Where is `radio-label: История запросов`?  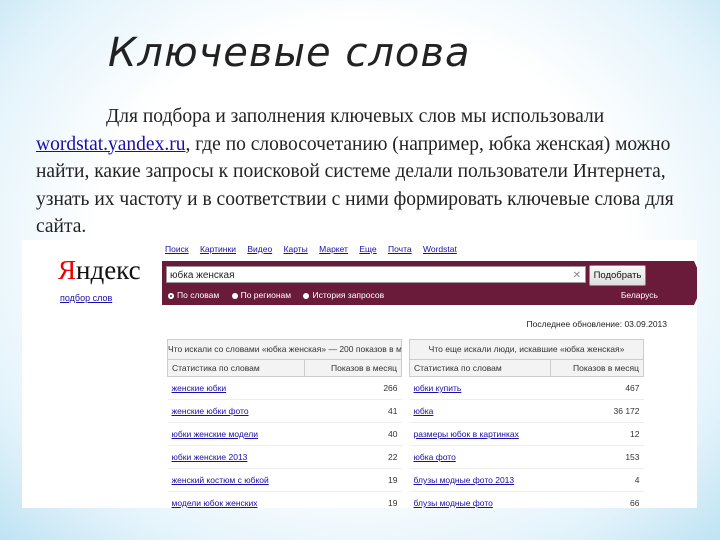 radio-label: История запросов is located at coordinates (348, 295).